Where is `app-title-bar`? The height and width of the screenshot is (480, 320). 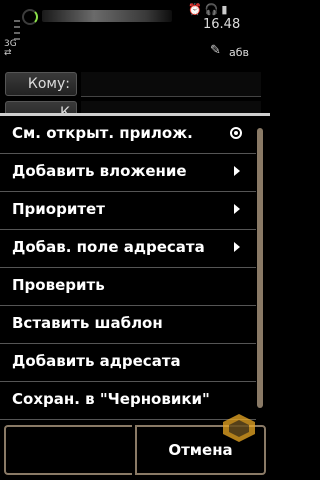 app-title-bar is located at coordinates (107, 16).